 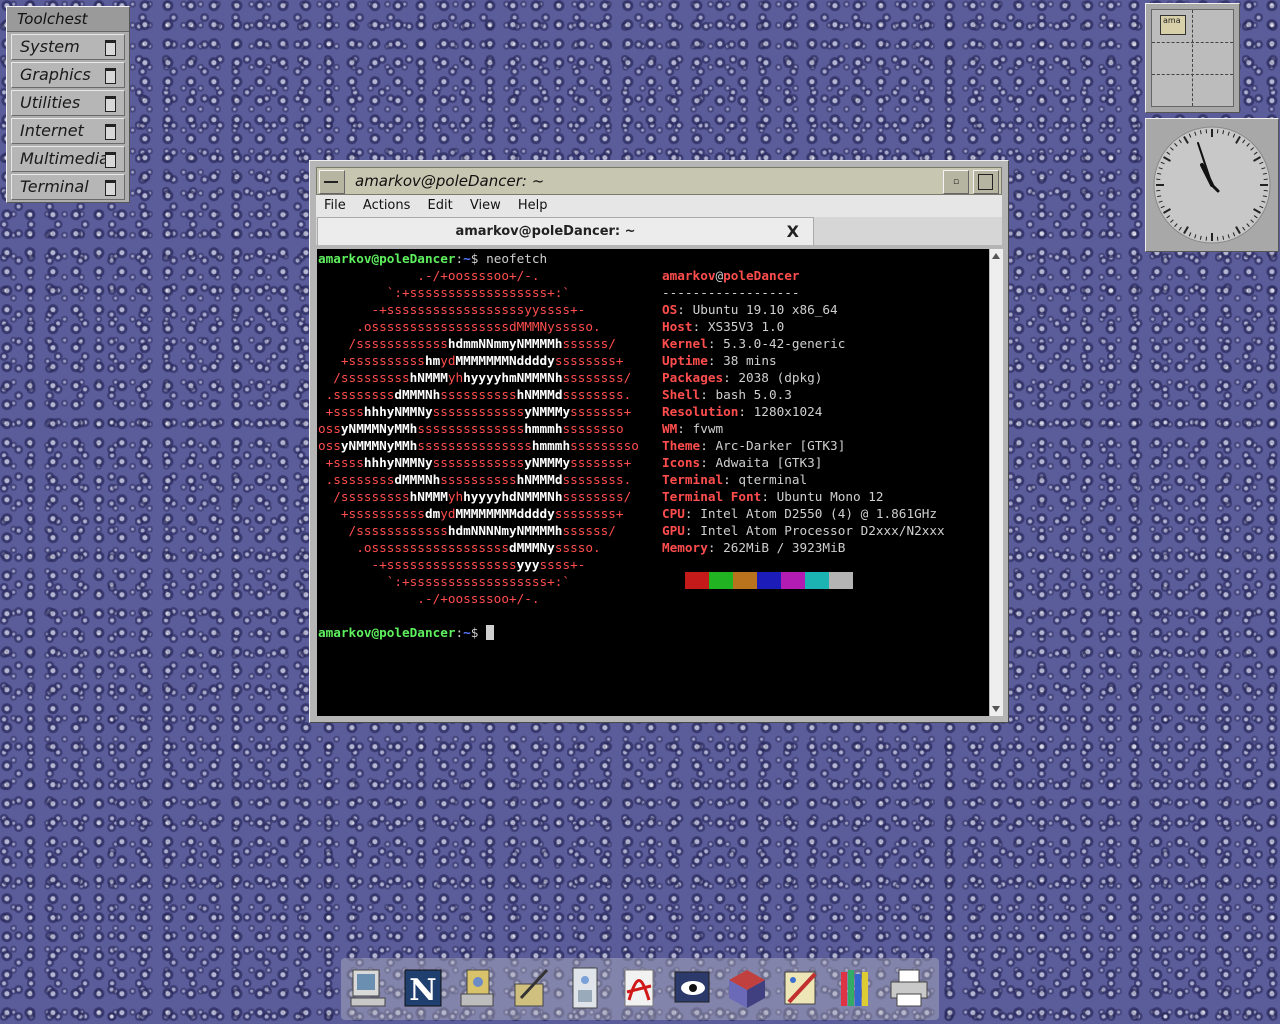 What do you see at coordinates (356, 394) in the screenshot?
I see `ascii-segment: .ssssssss` at bounding box center [356, 394].